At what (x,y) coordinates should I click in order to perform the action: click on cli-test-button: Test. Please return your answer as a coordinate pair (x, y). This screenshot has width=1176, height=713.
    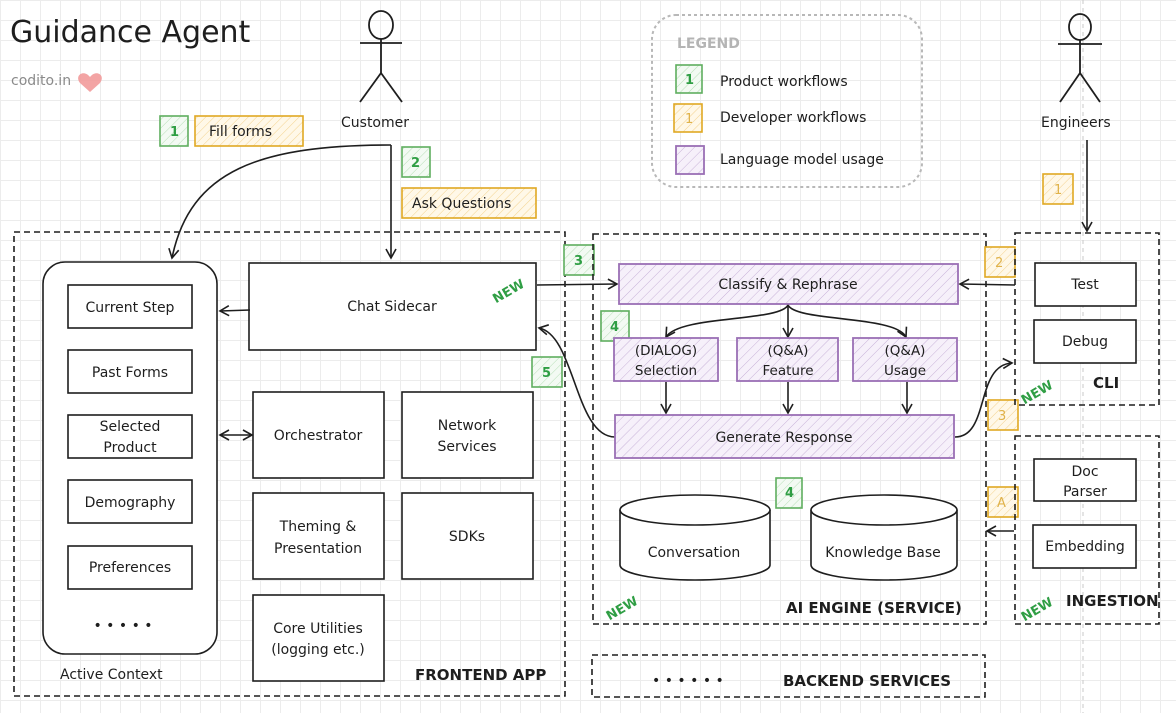
    Looking at the image, I should click on (1085, 284).